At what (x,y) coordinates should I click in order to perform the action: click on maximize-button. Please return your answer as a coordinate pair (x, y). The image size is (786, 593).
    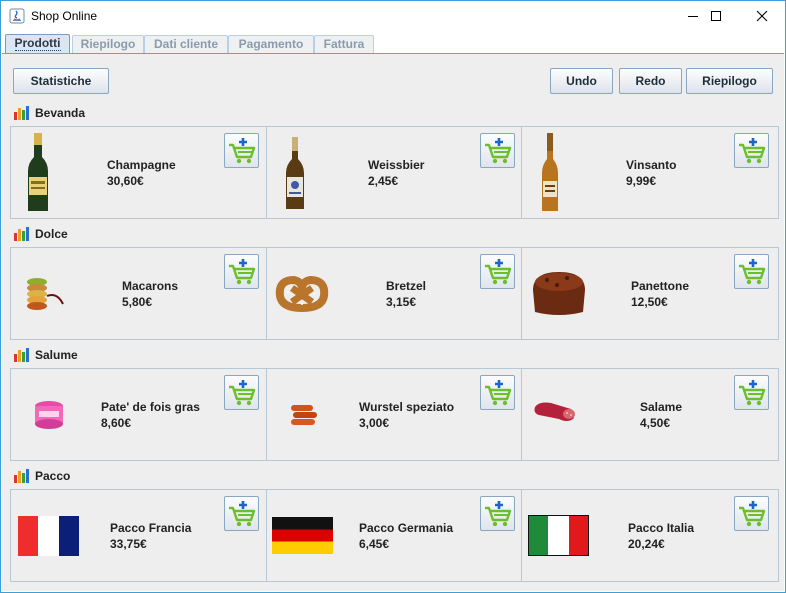
    Looking at the image, I should click on (716, 16).